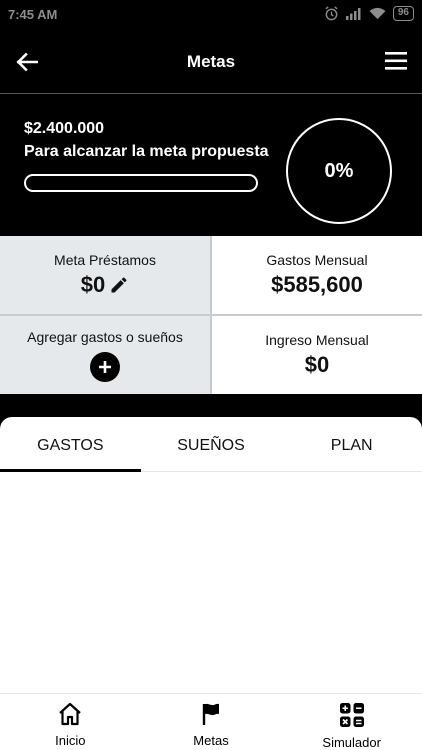  Describe the element at coordinates (331, 13) in the screenshot. I see `alarm-icon` at that location.